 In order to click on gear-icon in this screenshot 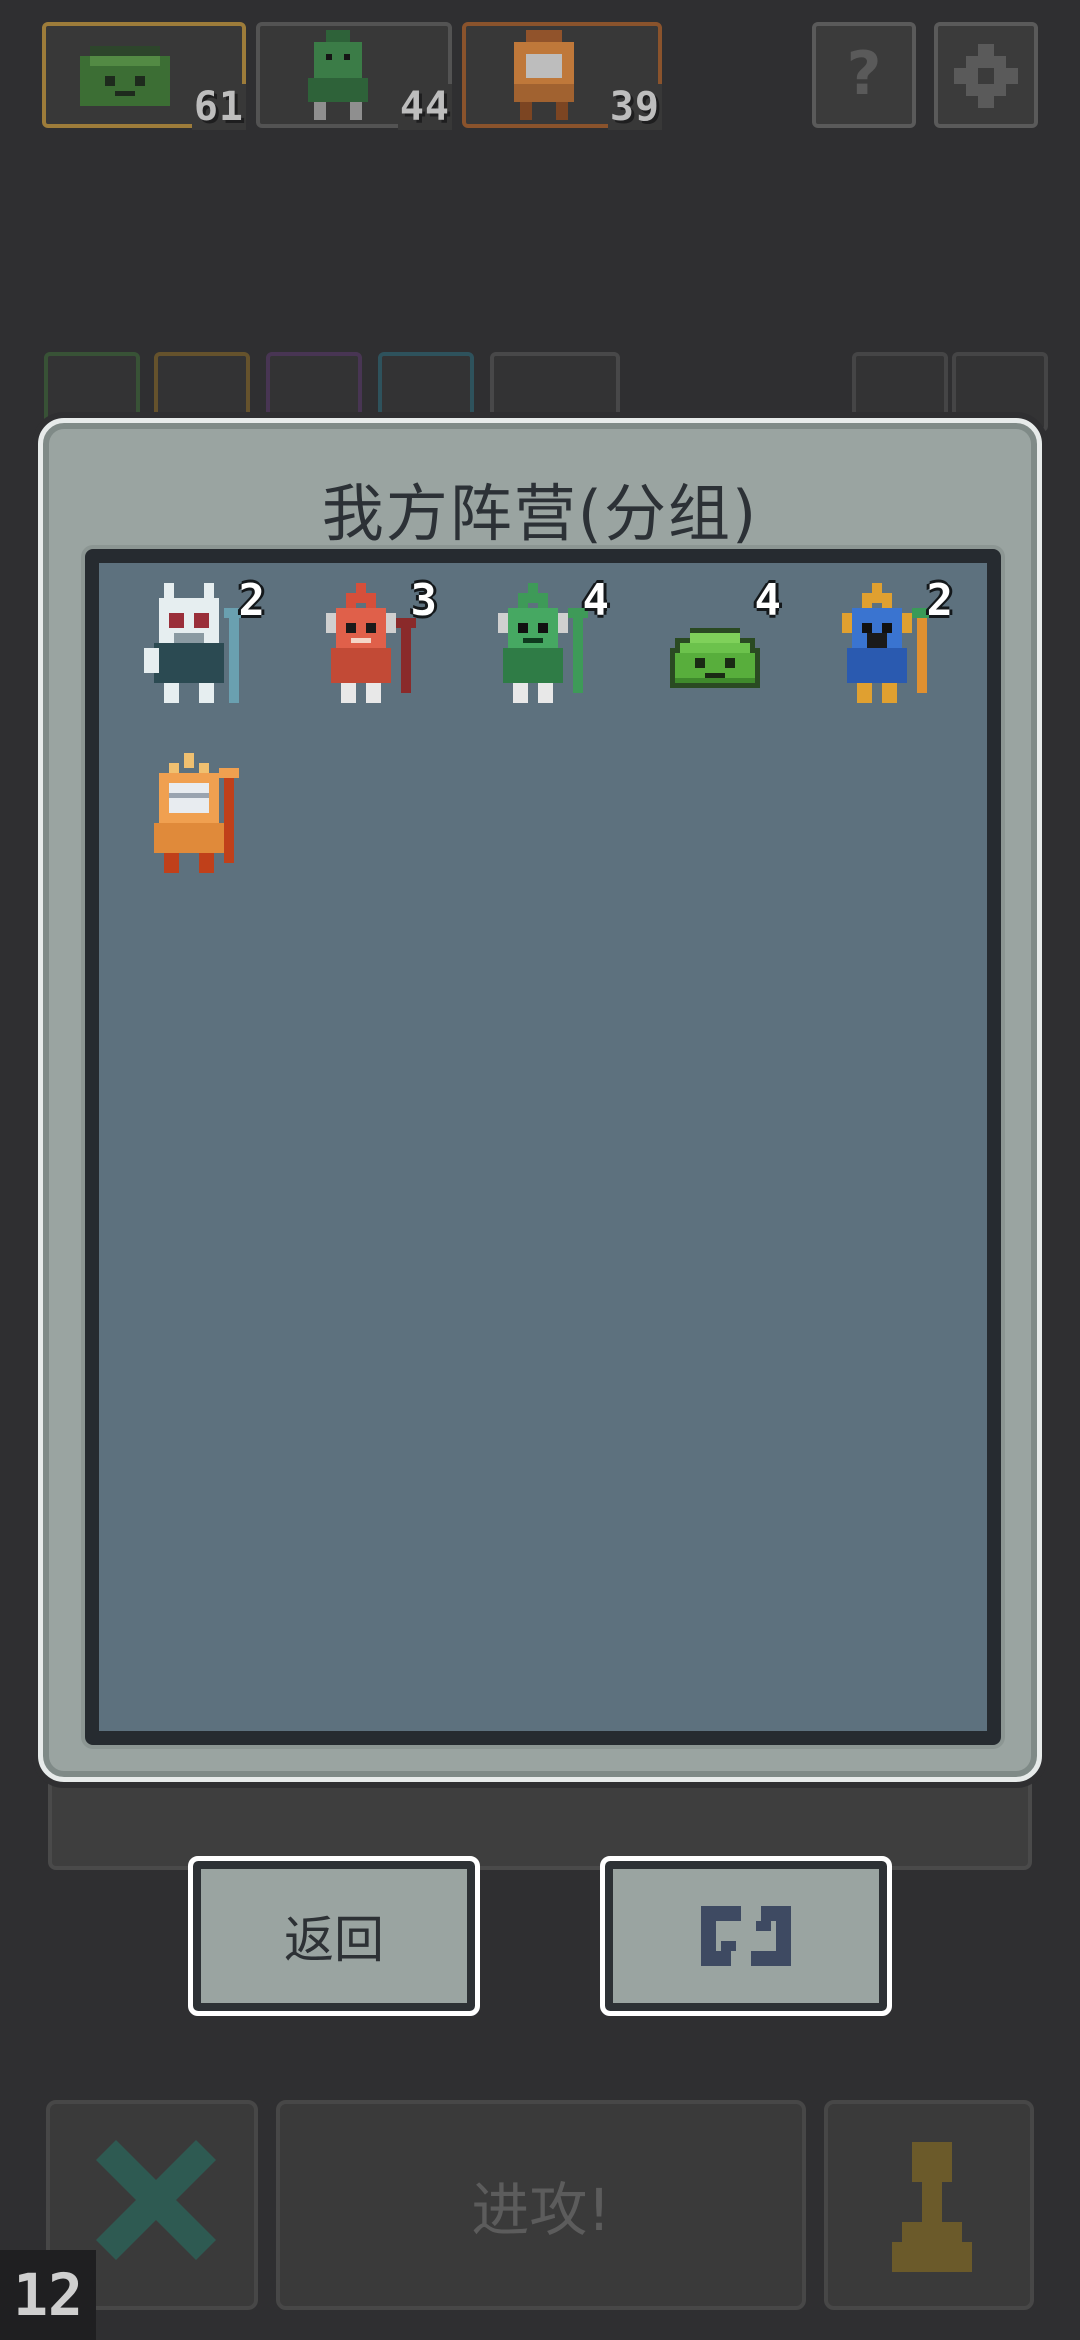, I will do `click(986, 76)`.